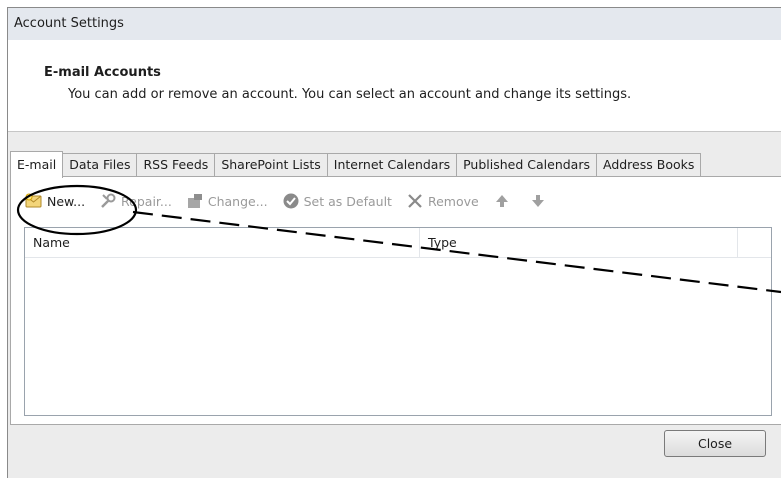  Describe the element at coordinates (100, 165) in the screenshot. I see `tab-data-files: Data Files` at that location.